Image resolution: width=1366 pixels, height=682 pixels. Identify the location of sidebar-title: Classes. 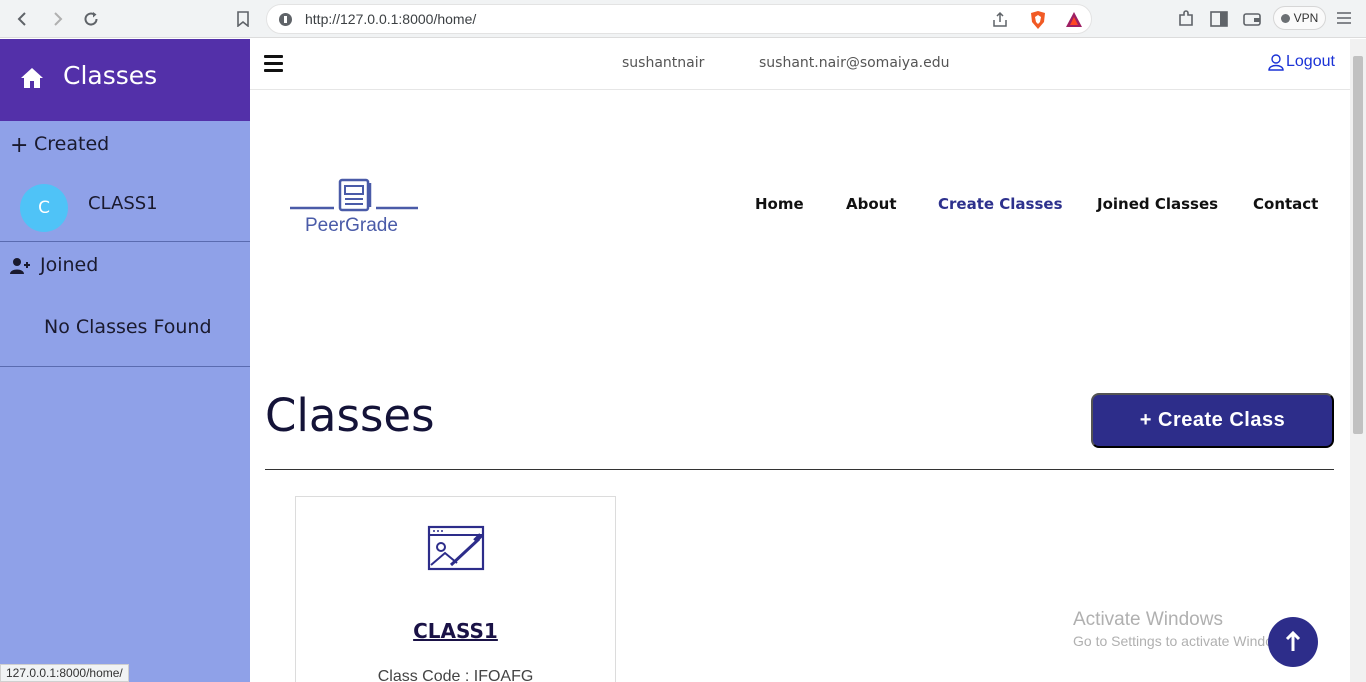
(110, 75).